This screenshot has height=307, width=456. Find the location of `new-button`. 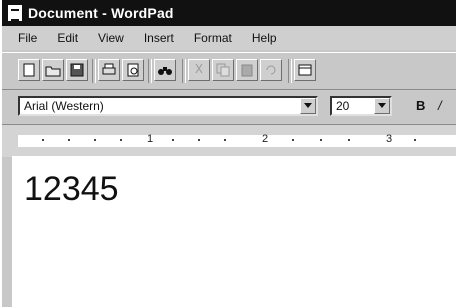

new-button is located at coordinates (29, 70).